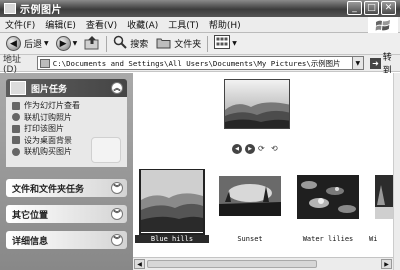 The width and height of the screenshot is (400, 270). I want to click on search-label: 搜索, so click(139, 45).